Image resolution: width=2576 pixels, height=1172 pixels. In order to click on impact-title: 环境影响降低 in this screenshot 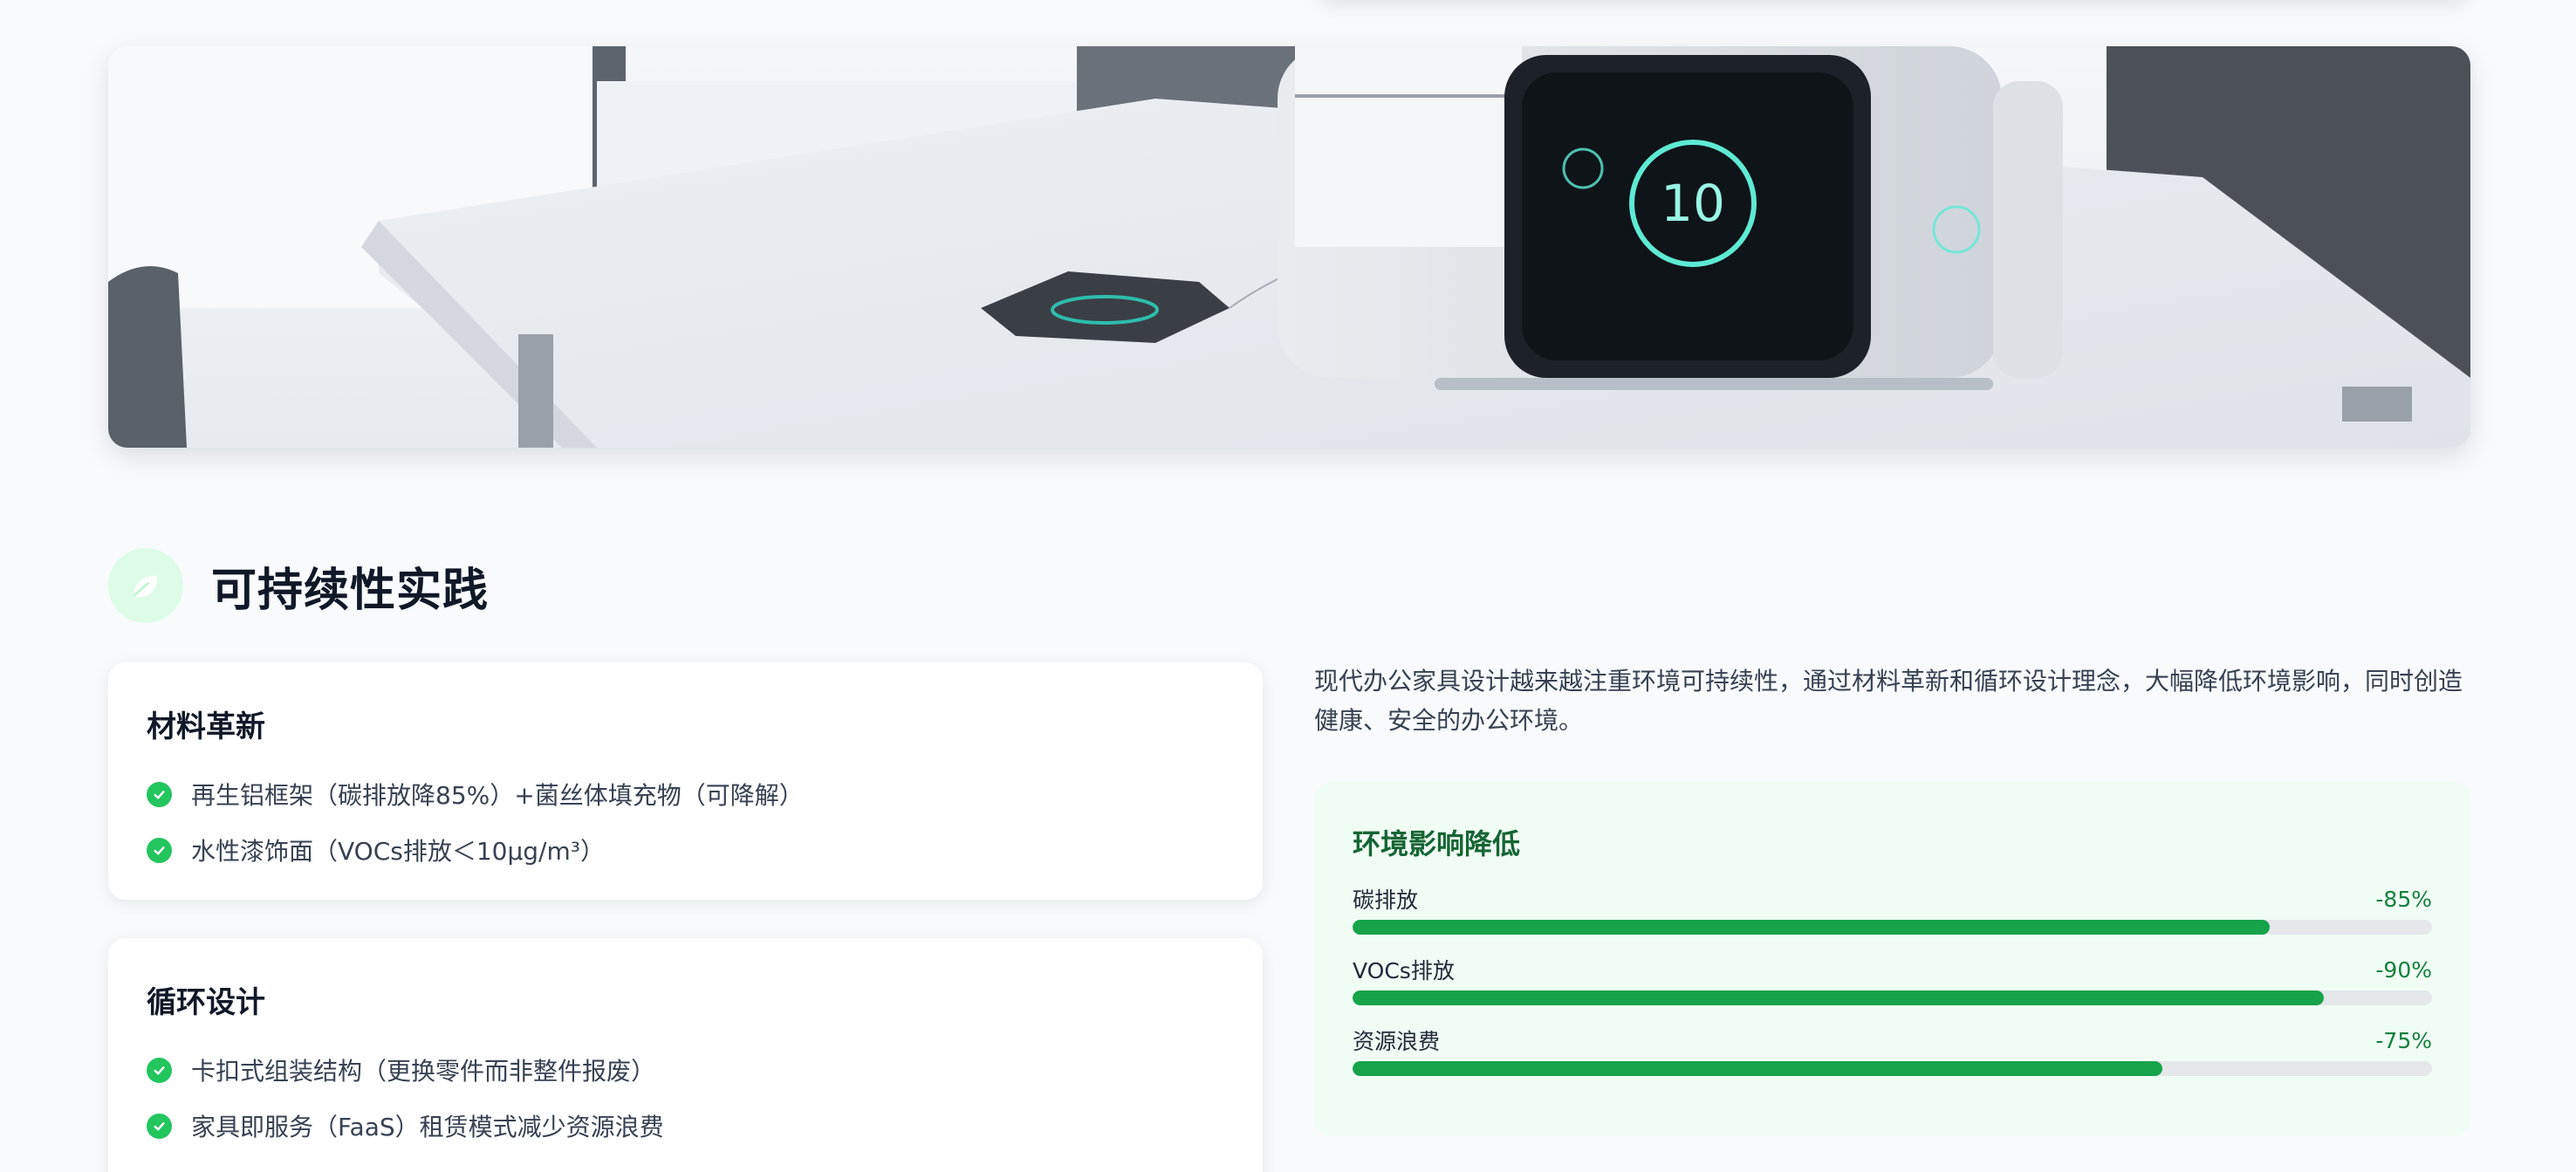, I will do `click(1437, 843)`.